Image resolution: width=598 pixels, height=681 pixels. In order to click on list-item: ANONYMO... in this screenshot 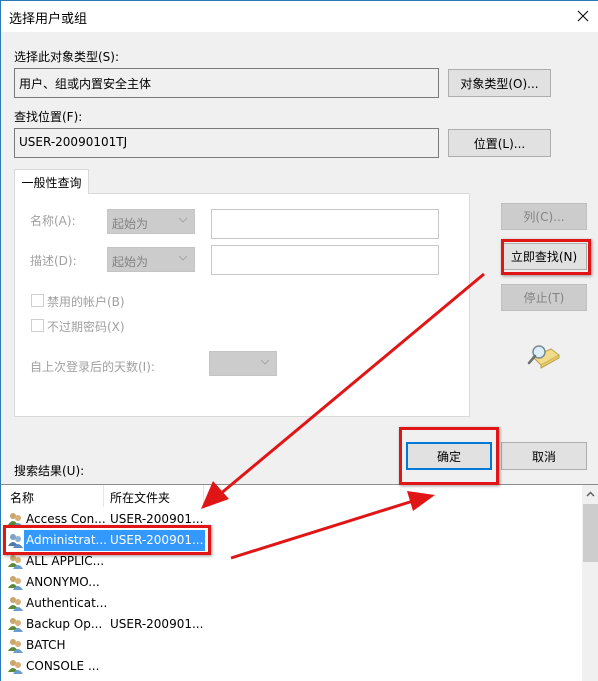, I will do `click(291, 582)`.